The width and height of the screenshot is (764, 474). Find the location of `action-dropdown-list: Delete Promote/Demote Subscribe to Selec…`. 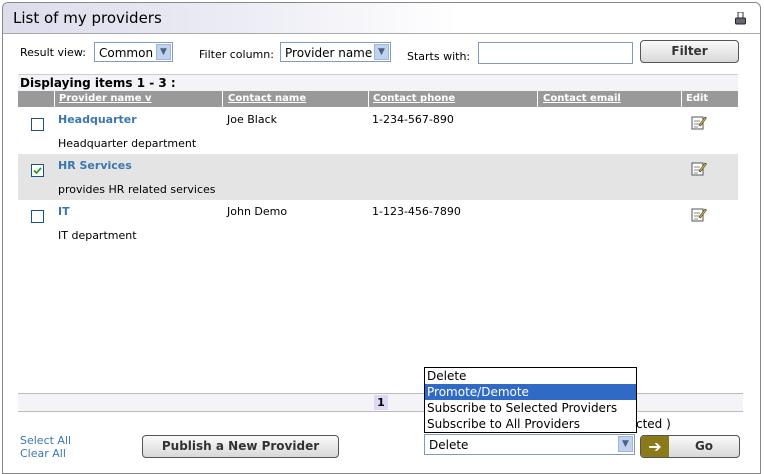

action-dropdown-list: Delete Promote/Demote Subscribe to Selec… is located at coordinates (530, 400).